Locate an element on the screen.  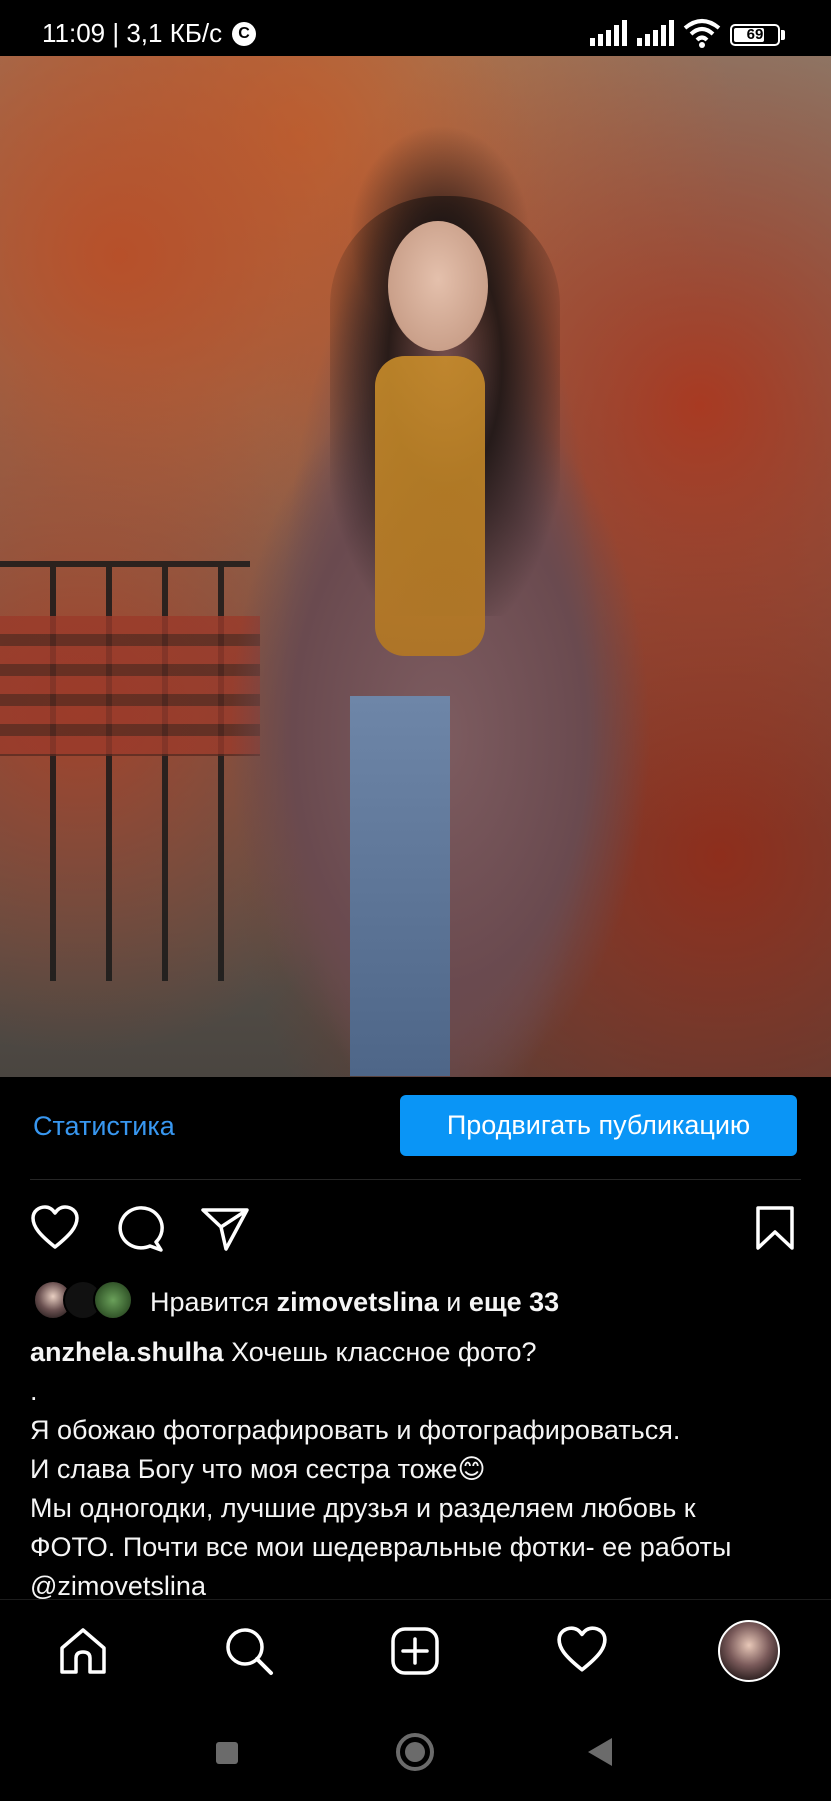
promote-post-button: Продвигать публикацию is located at coordinates (598, 1125).